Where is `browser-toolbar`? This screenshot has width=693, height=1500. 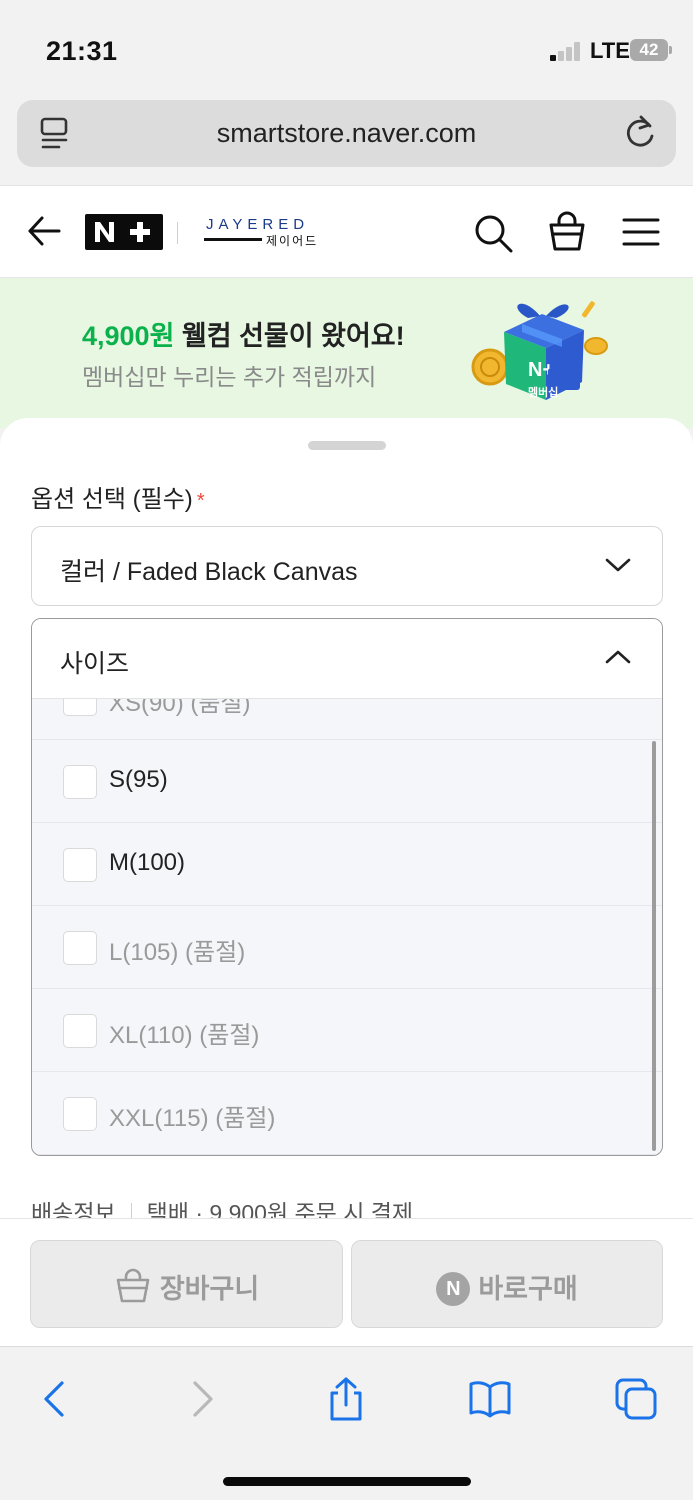 browser-toolbar is located at coordinates (346, 1423).